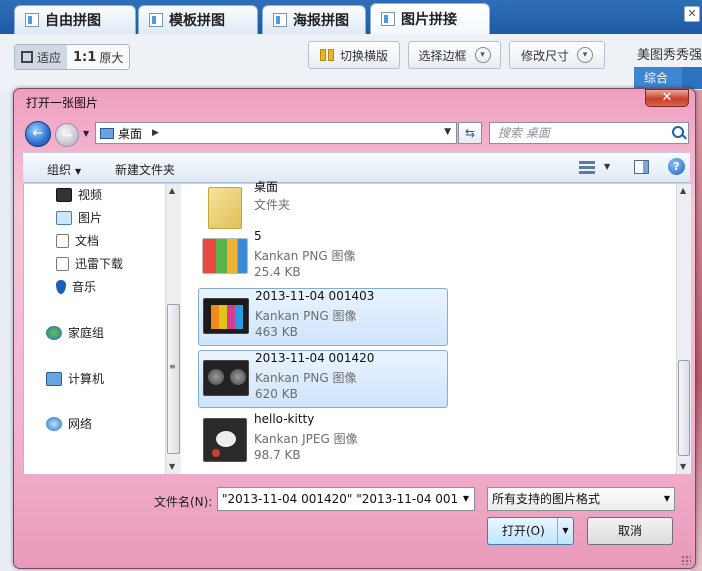 The width and height of the screenshot is (702, 571). I want to click on dialog-close-button: ✕, so click(667, 98).